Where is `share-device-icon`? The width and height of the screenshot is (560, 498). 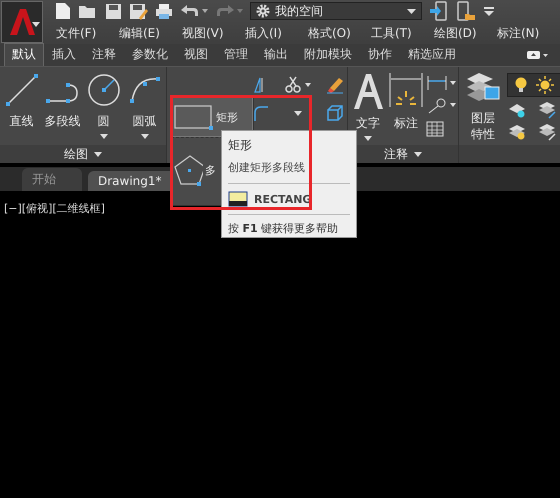
share-device-icon is located at coordinates (439, 11).